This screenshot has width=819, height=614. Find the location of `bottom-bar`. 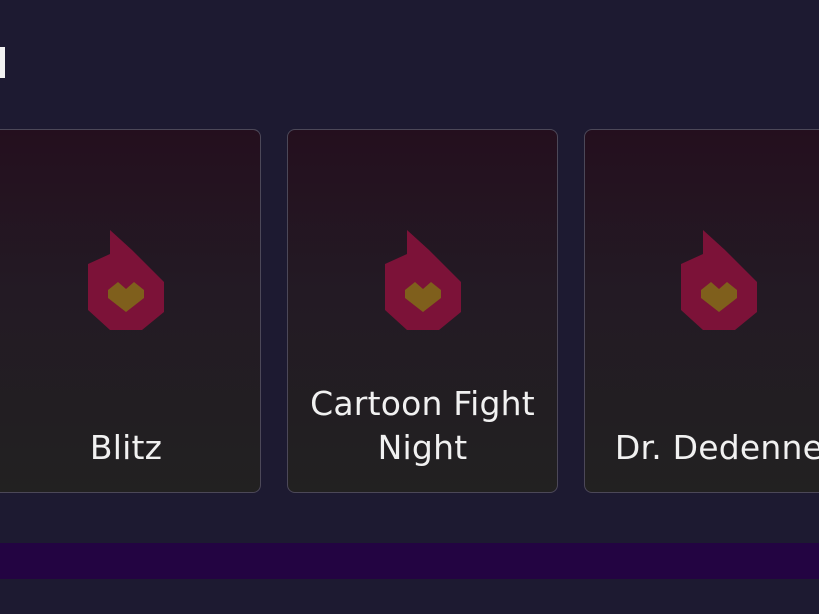

bottom-bar is located at coordinates (409, 561).